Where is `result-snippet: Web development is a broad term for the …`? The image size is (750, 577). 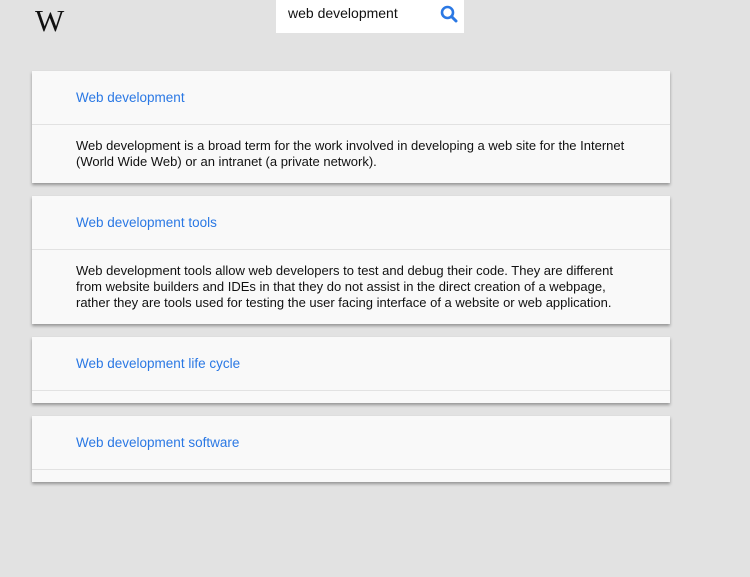 result-snippet: Web development is a broad term for the … is located at coordinates (350, 153).